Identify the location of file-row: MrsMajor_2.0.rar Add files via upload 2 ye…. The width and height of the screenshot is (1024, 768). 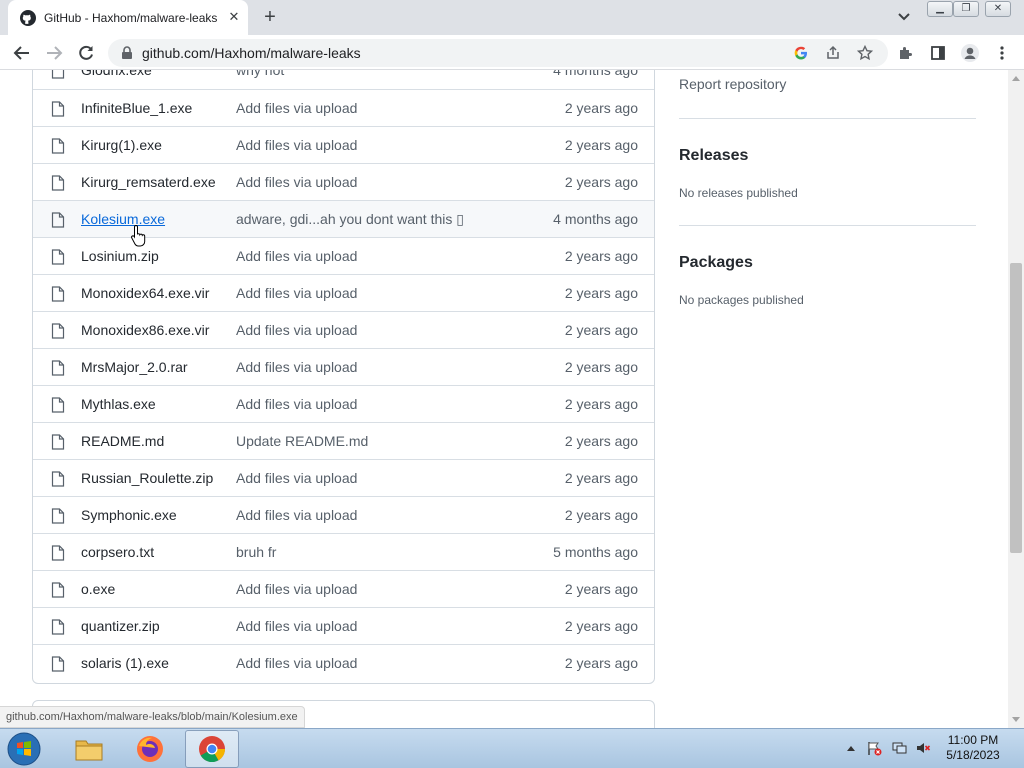
(343, 366).